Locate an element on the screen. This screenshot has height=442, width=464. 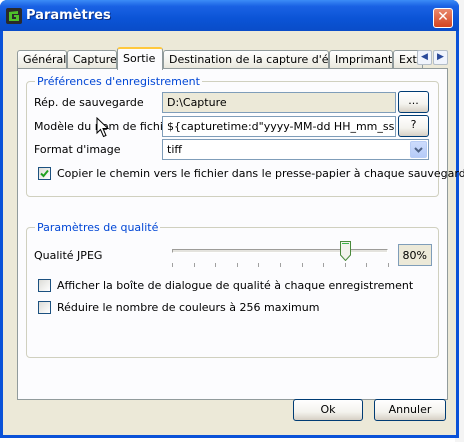
tab-scroll-right-button: ▶ is located at coordinates (440, 57).